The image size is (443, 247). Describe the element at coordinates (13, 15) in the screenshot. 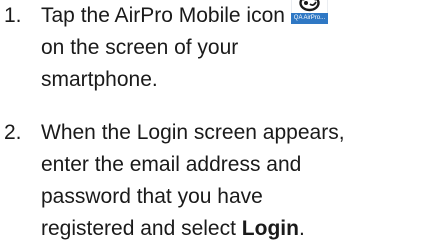

I see `step-number: 1.` at that location.